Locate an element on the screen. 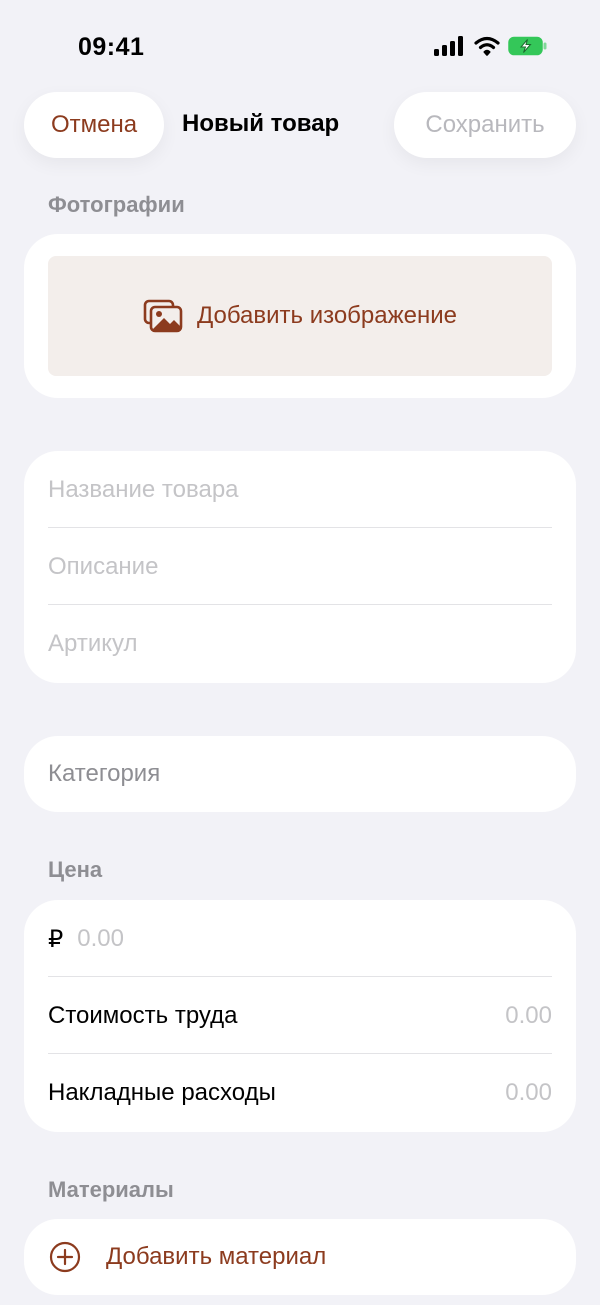 The width and height of the screenshot is (600, 1305). overhead-row: Накладные расходы 0.00 is located at coordinates (300, 1093).